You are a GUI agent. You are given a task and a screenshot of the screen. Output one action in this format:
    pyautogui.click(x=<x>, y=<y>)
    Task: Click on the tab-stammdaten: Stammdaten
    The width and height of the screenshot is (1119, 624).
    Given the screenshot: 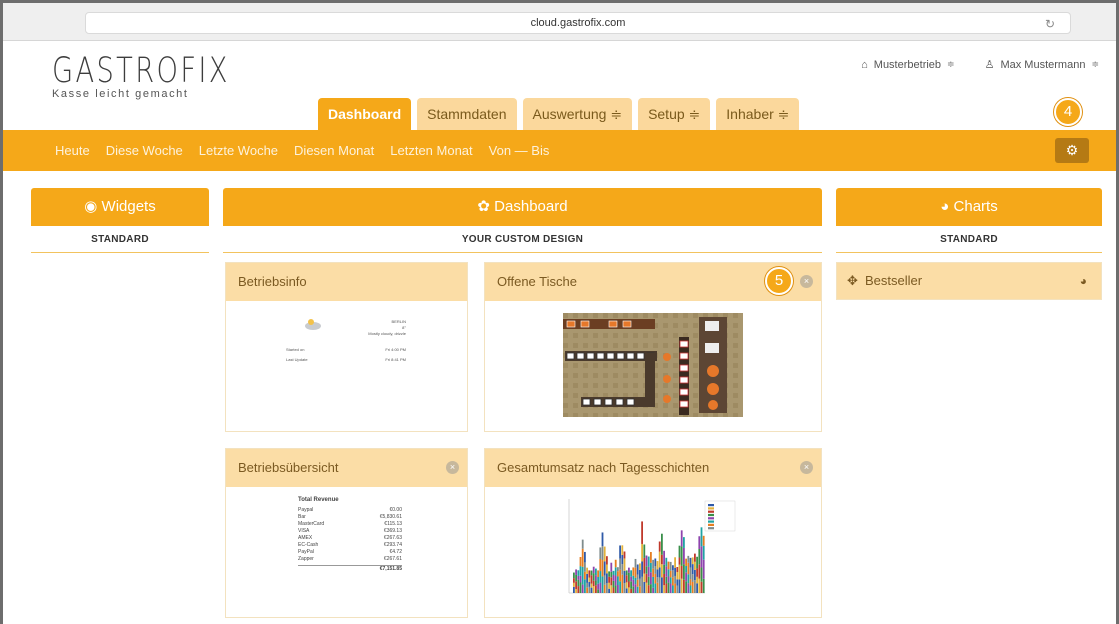 What is the action you would take?
    pyautogui.click(x=467, y=114)
    